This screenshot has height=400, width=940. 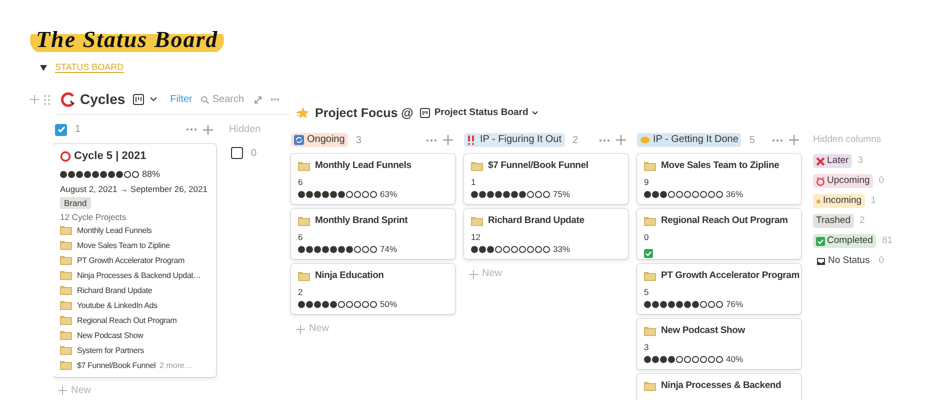 What do you see at coordinates (472, 140) in the screenshot?
I see `exclamation-icon` at bounding box center [472, 140].